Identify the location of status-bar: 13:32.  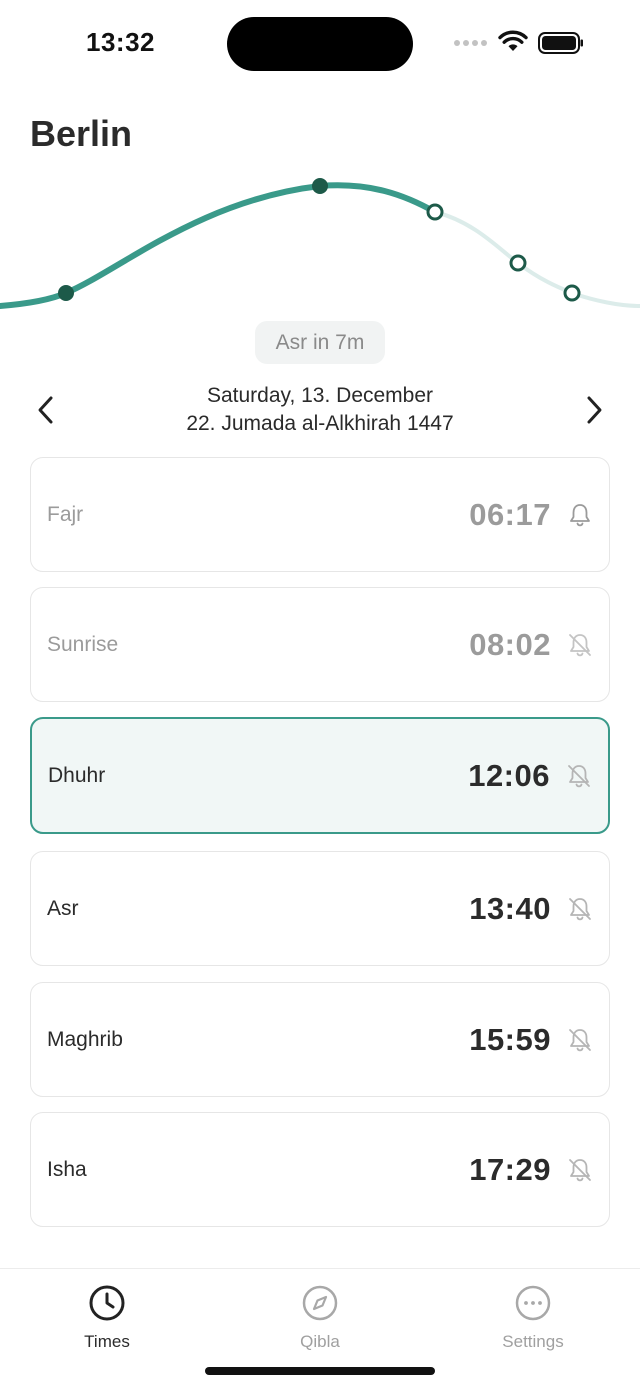
(320, 45).